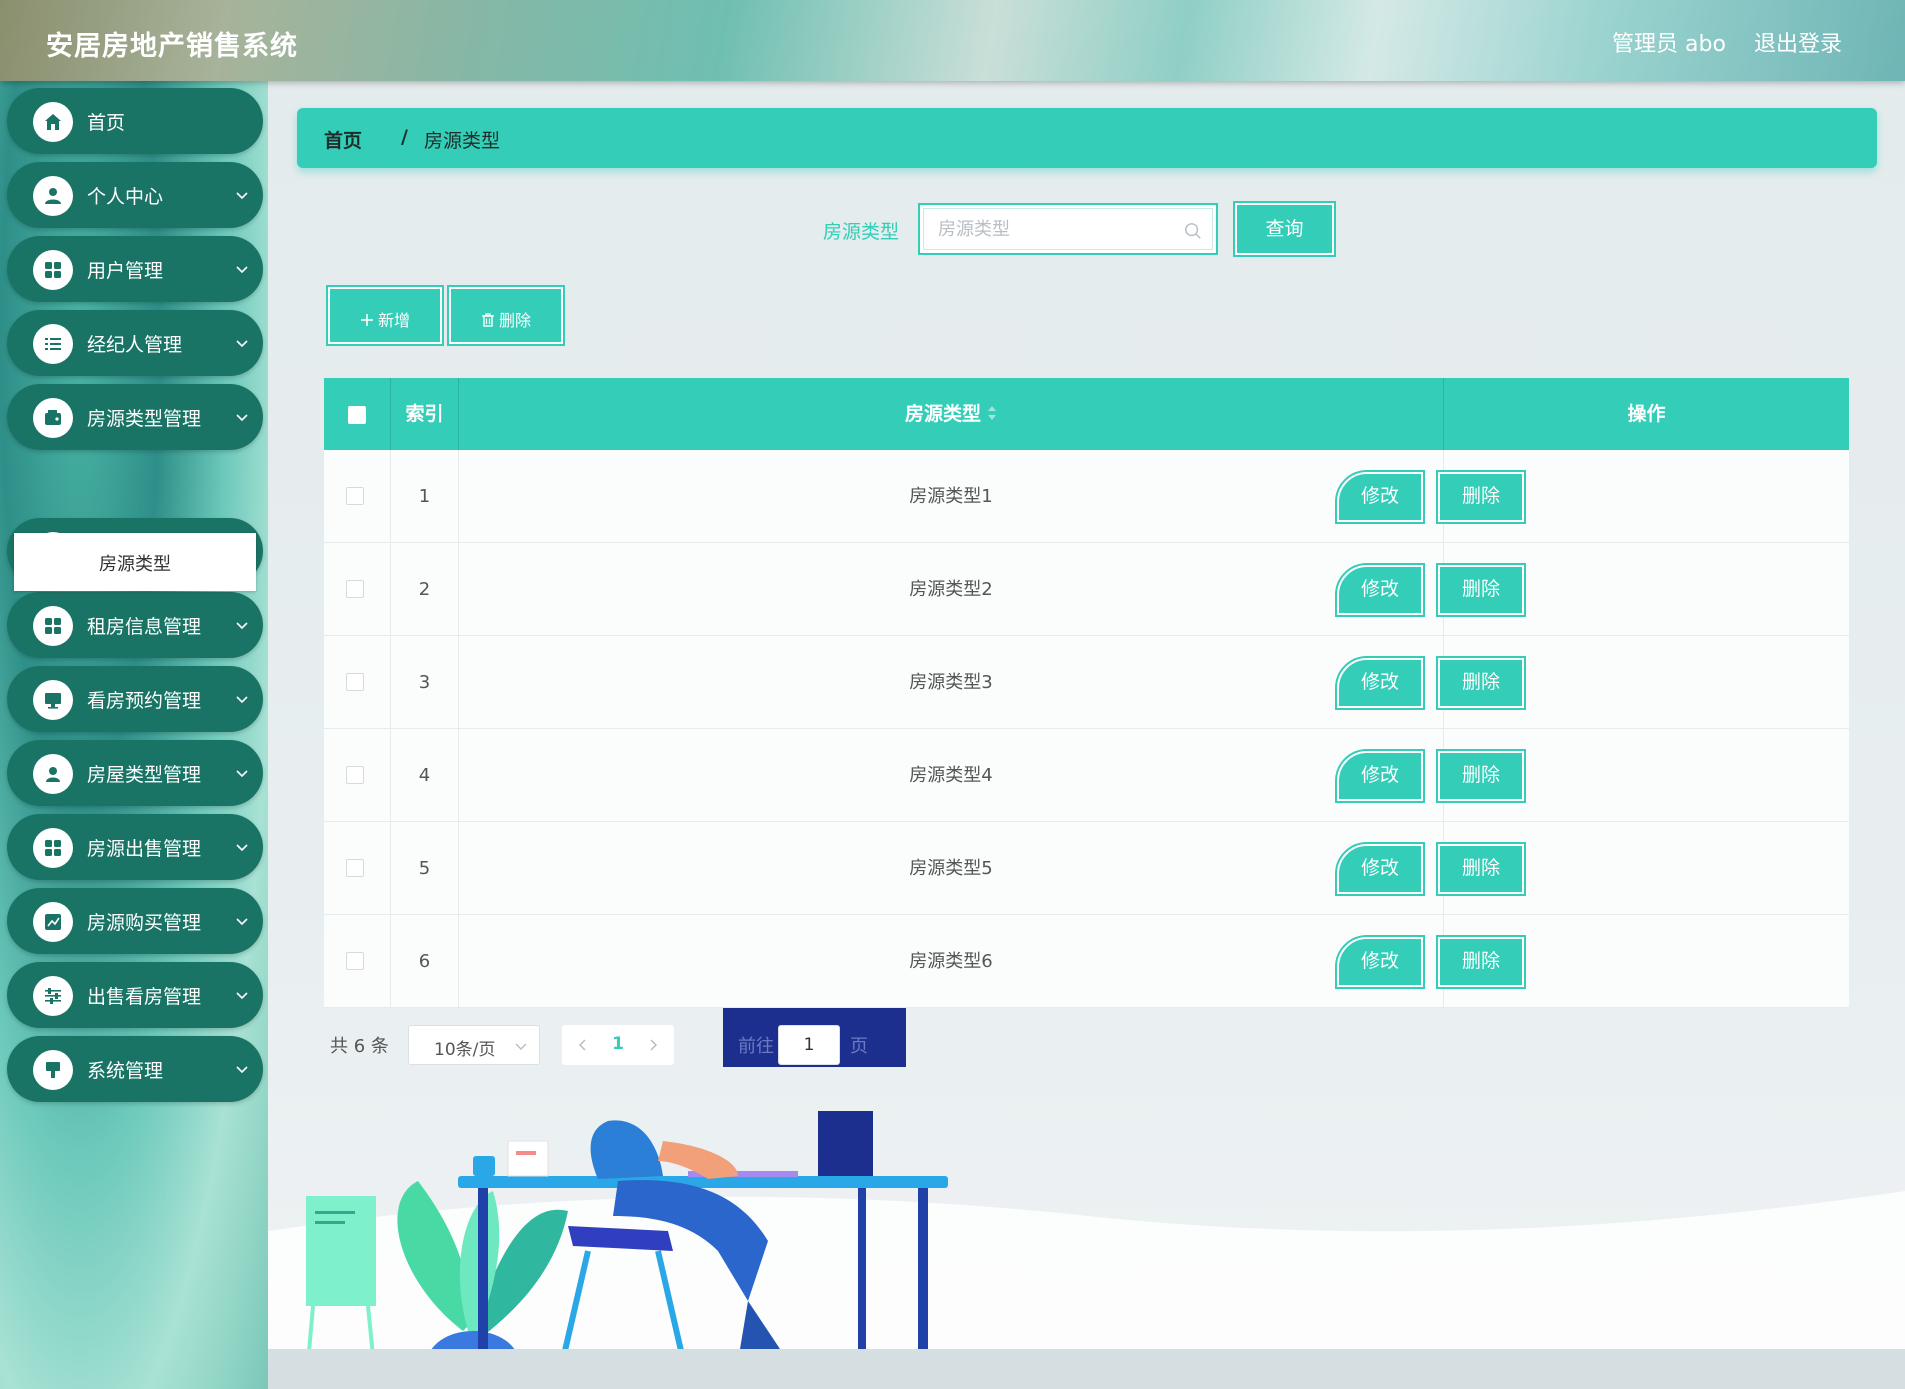 This screenshot has height=1389, width=1905. What do you see at coordinates (1087, 138) in the screenshot?
I see `breadcrumb: 首页 / 房源类型` at bounding box center [1087, 138].